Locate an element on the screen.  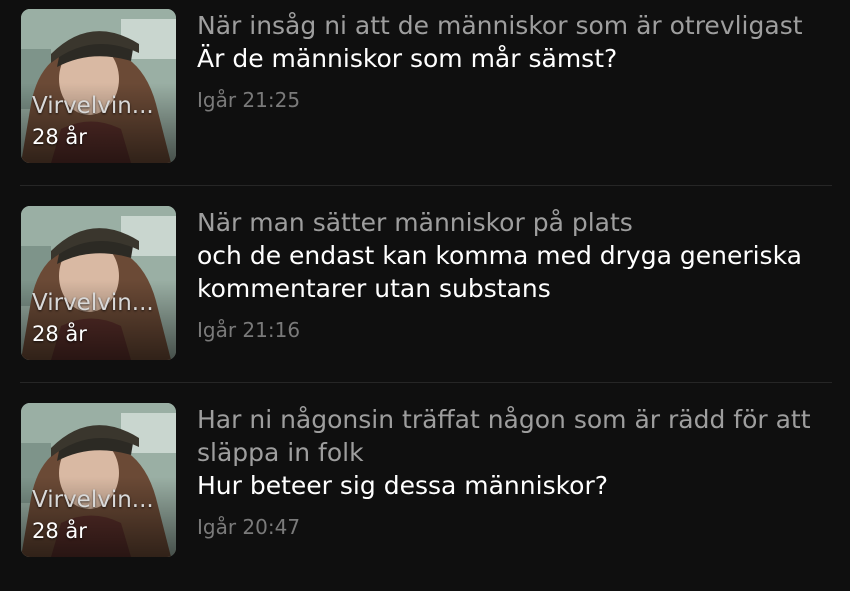
post-body: Hur beteer sig dessa människor? is located at coordinates (403, 485).